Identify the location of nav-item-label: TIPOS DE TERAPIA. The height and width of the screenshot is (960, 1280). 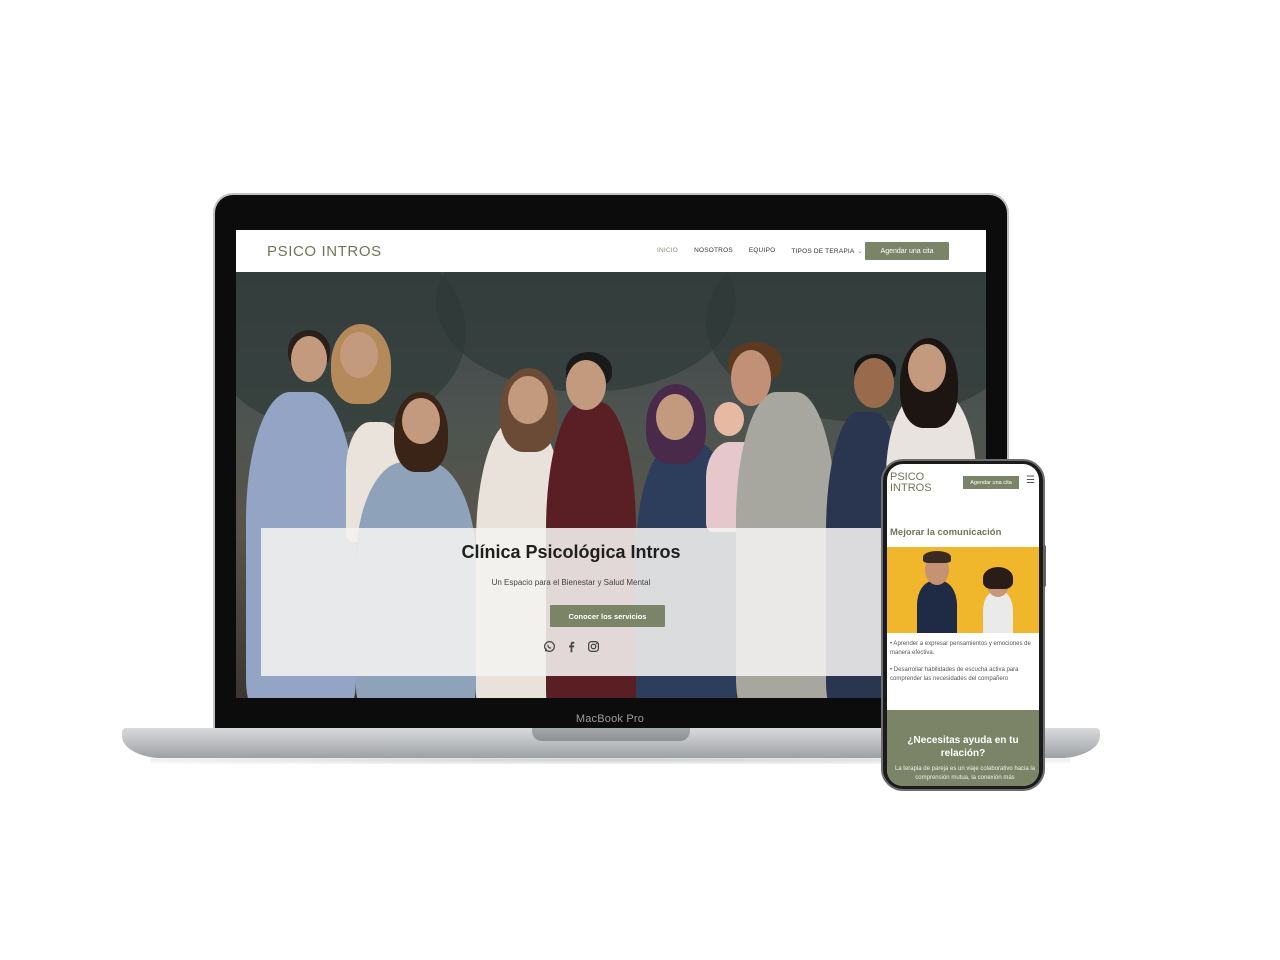
(823, 251).